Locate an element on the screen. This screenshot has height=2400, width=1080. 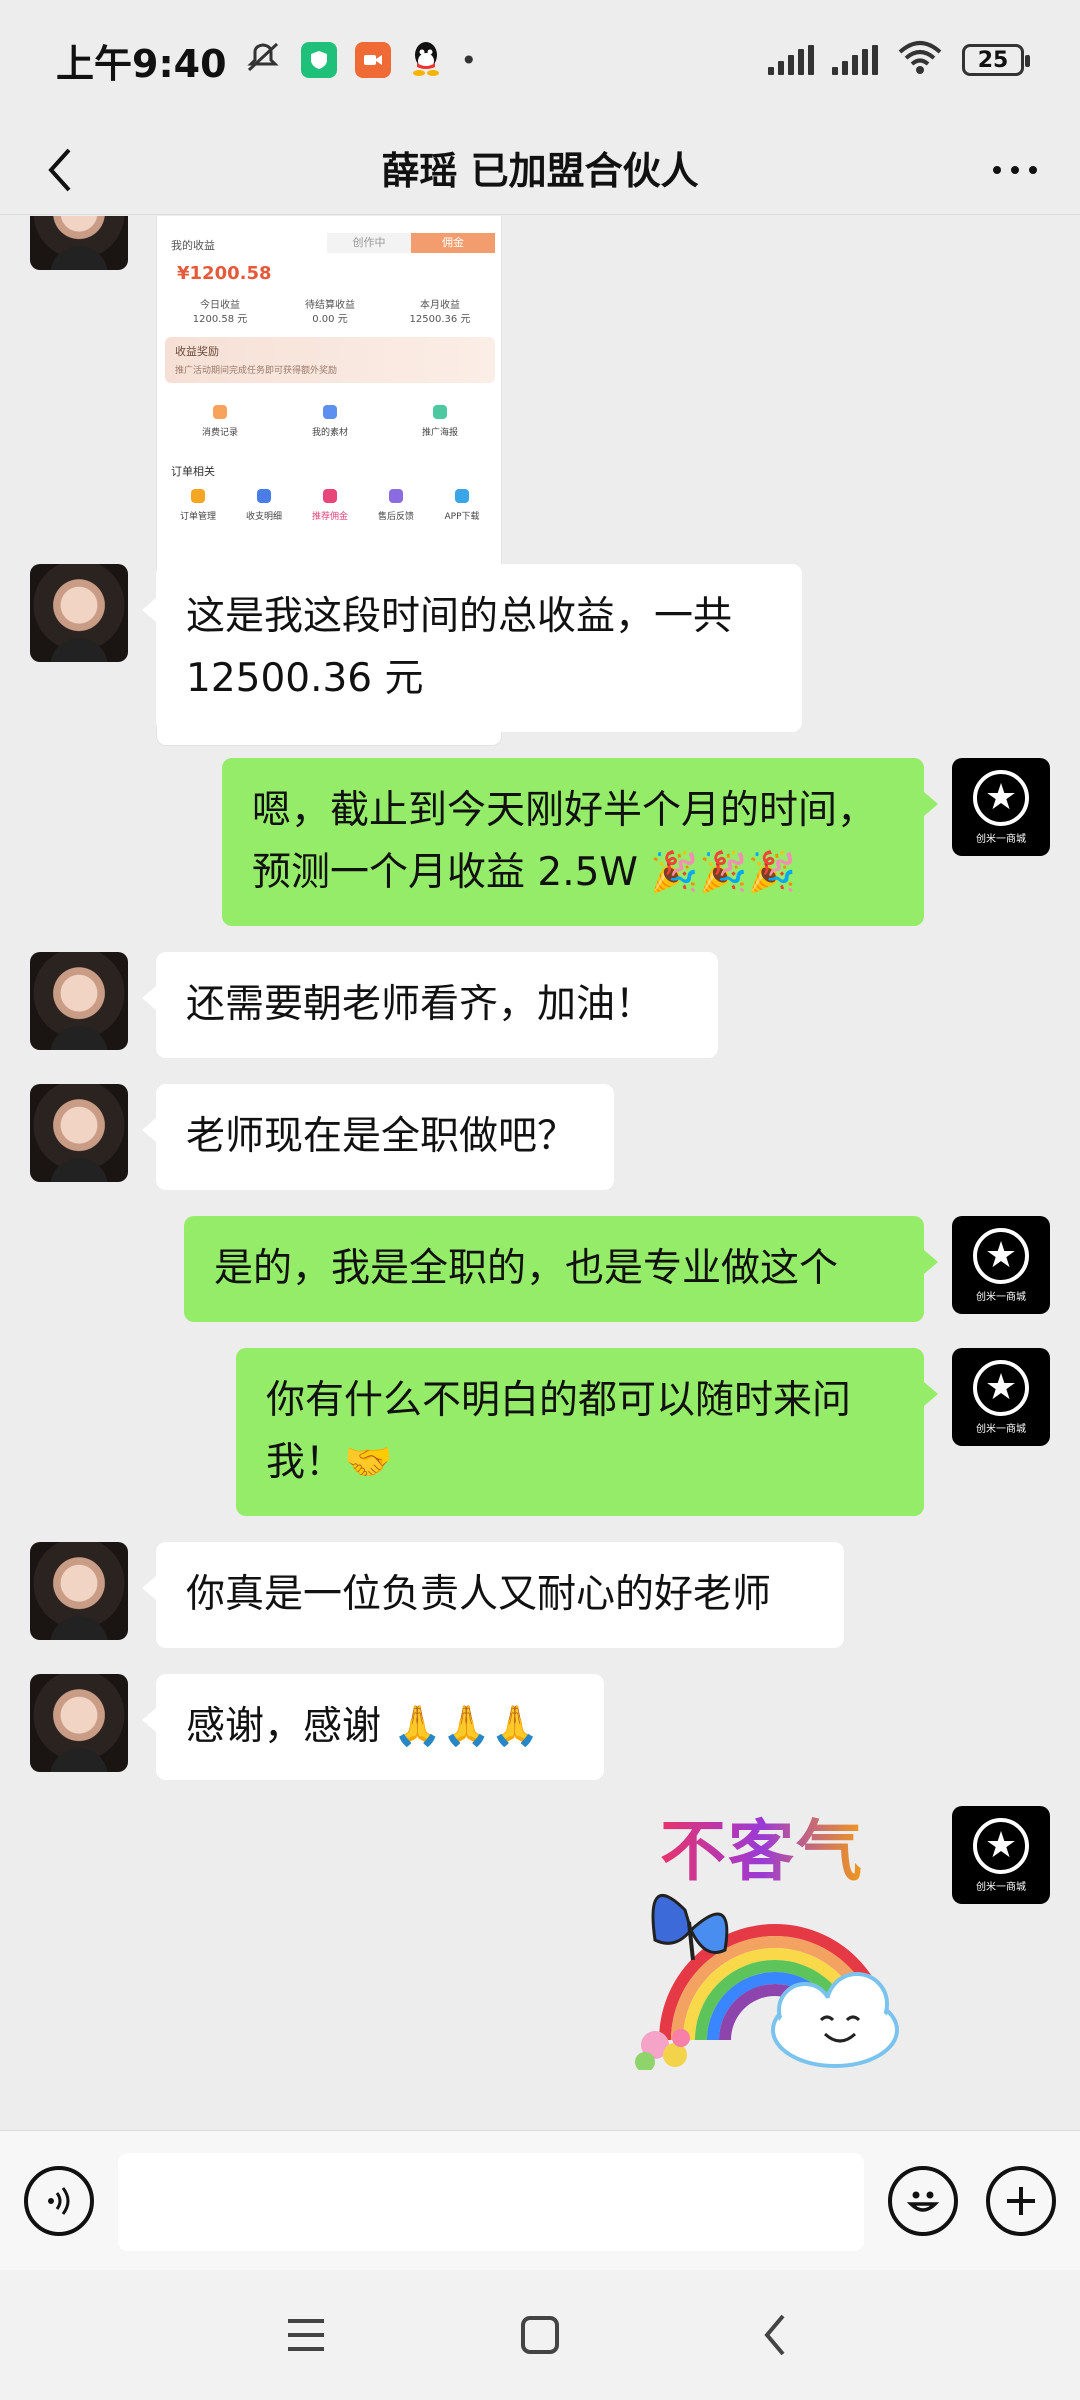
nav-back-icon is located at coordinates (774, 2335).